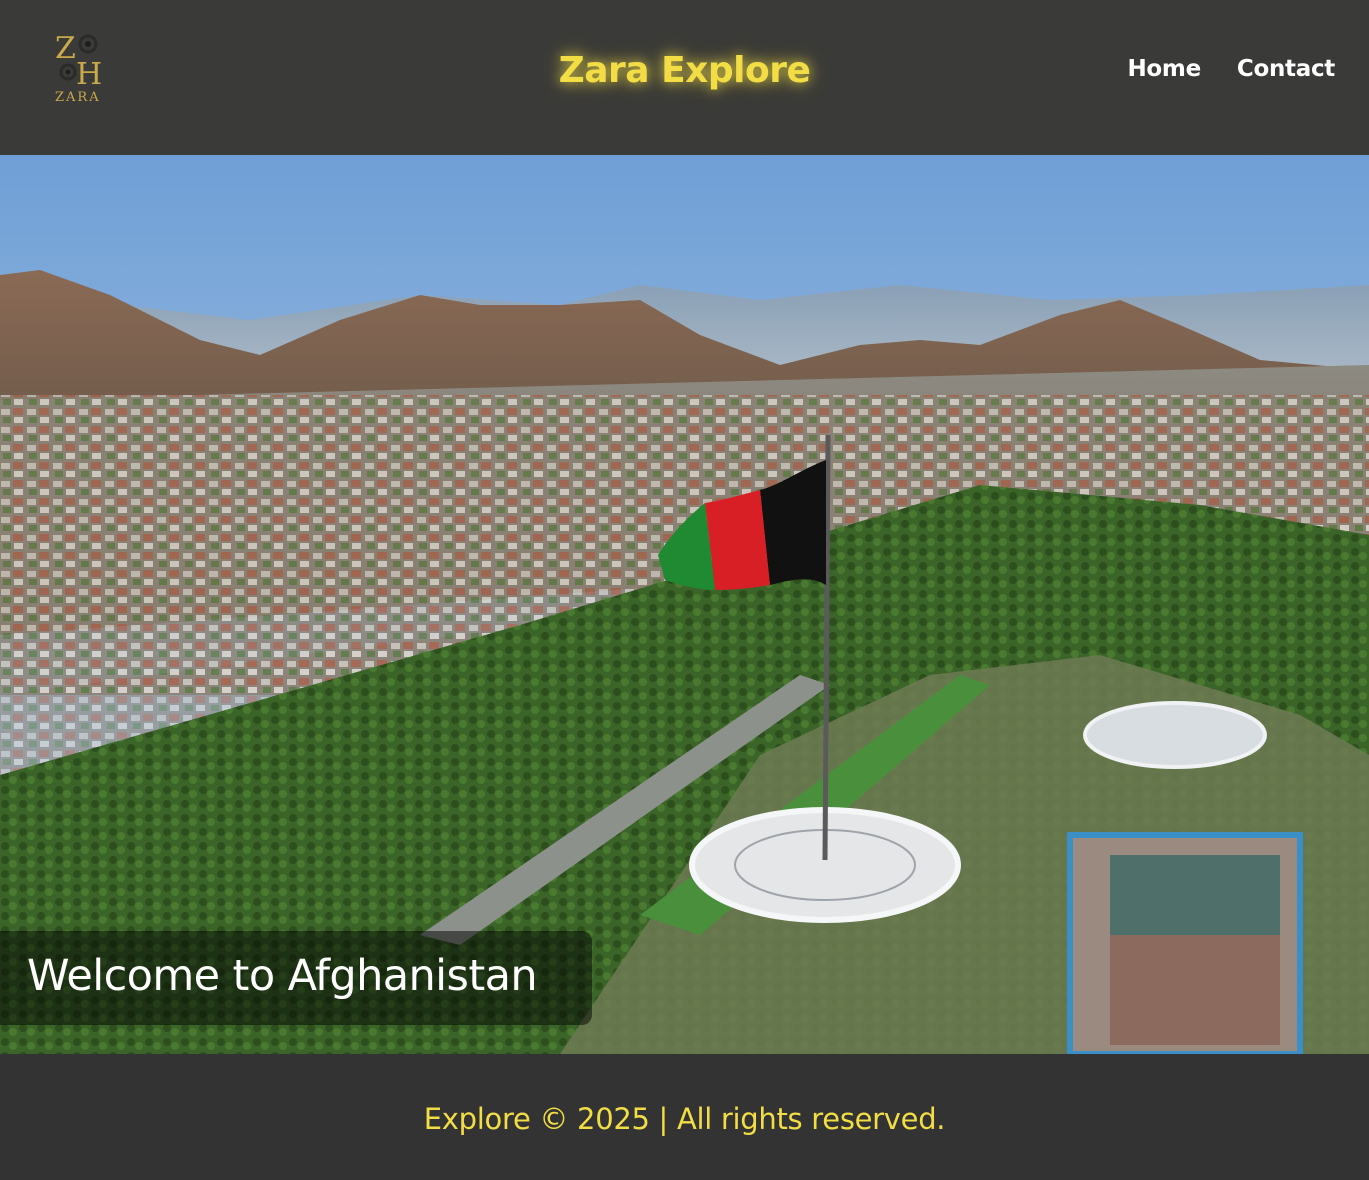 This screenshot has height=1180, width=1369. What do you see at coordinates (282, 976) in the screenshot?
I see `hero-heading: Welcome to Afghanistan` at bounding box center [282, 976].